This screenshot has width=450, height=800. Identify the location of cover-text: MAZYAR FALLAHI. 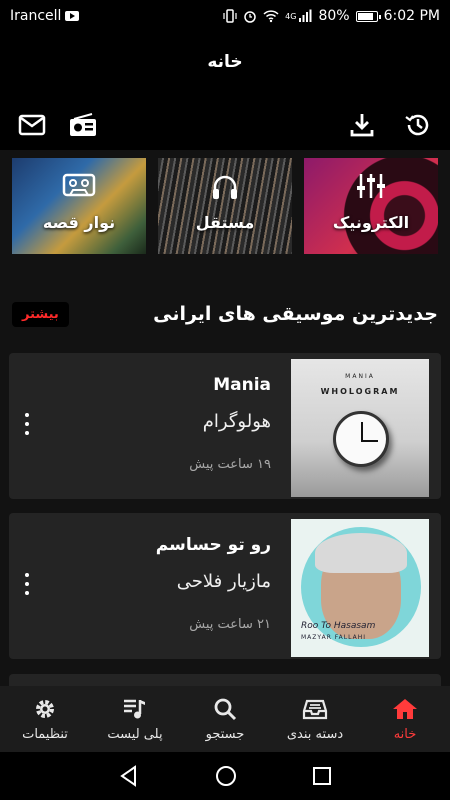
(333, 637).